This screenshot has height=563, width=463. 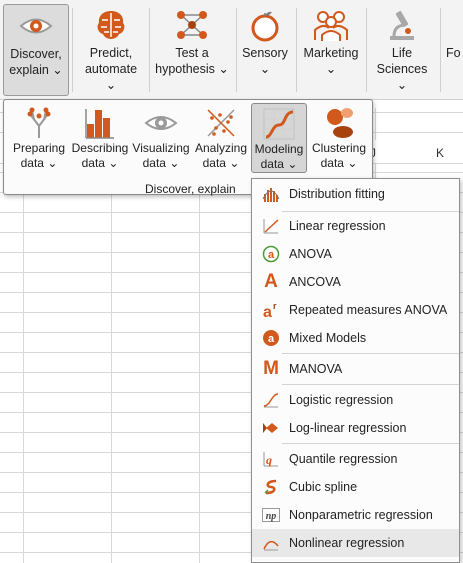 I want to click on network-icon, so click(x=192, y=25).